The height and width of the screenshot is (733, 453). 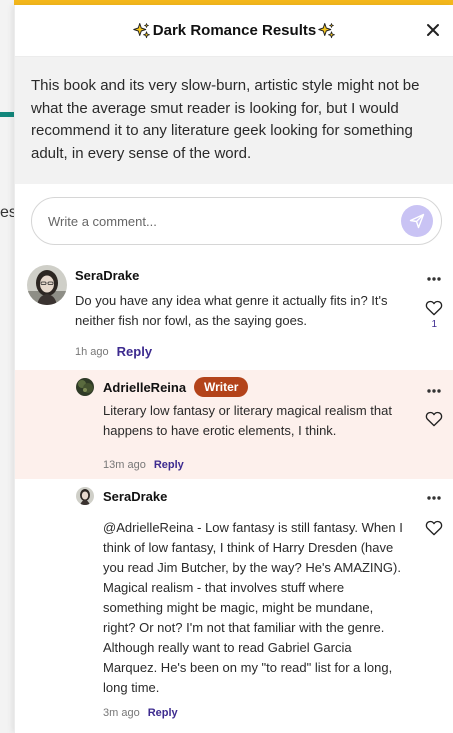 What do you see at coordinates (8, 366) in the screenshot?
I see `background-page: es` at bounding box center [8, 366].